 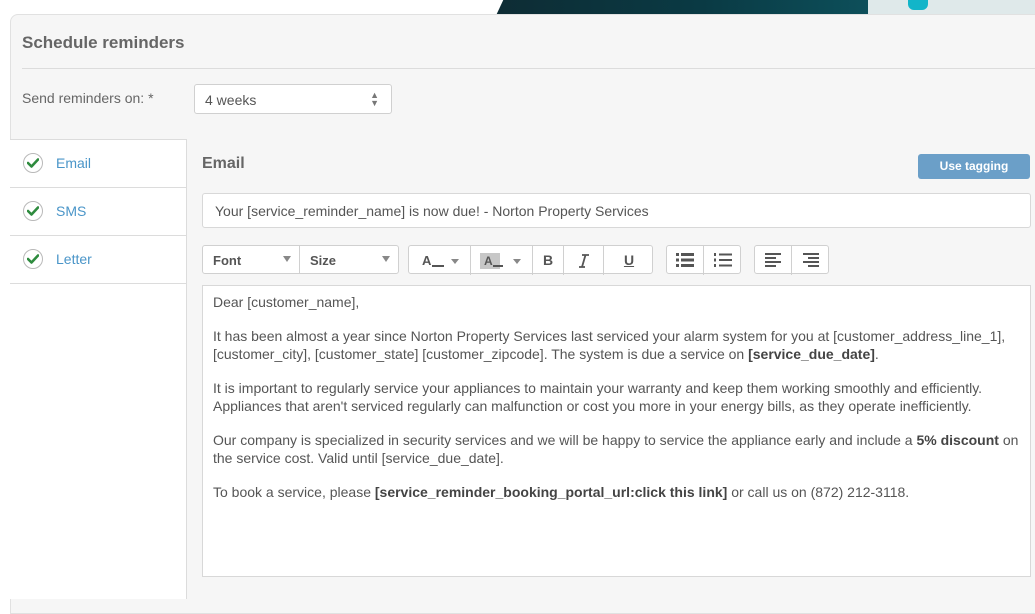 I want to click on page-title: Schedule reminders, so click(x=103, y=42).